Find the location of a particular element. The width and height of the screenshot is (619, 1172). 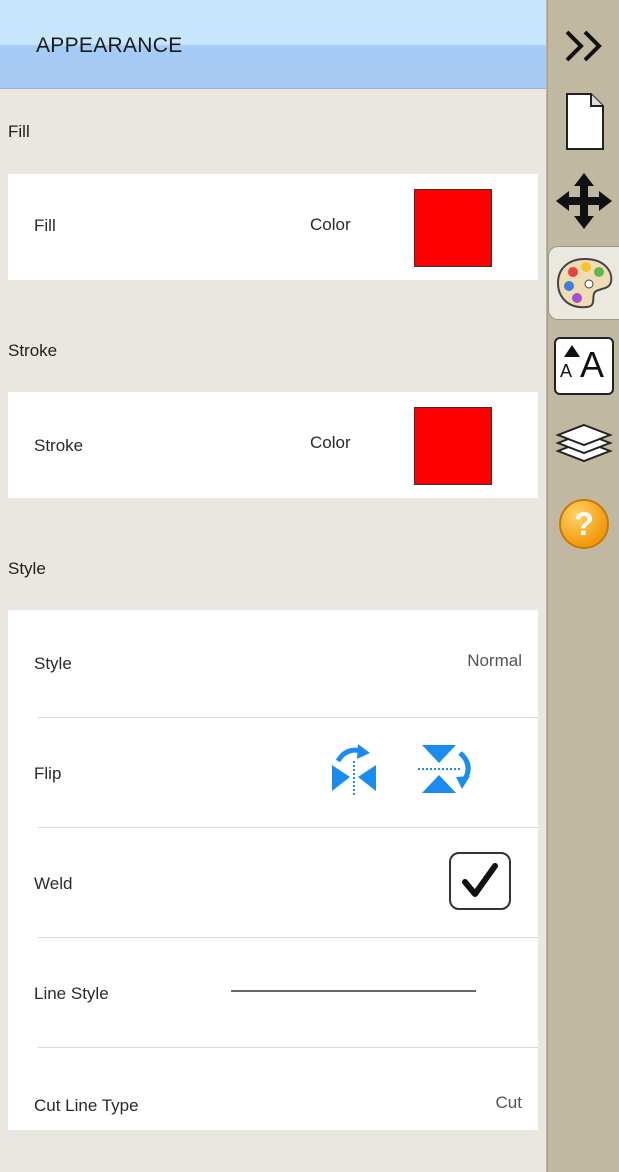

layers-icon is located at coordinates (584, 443).